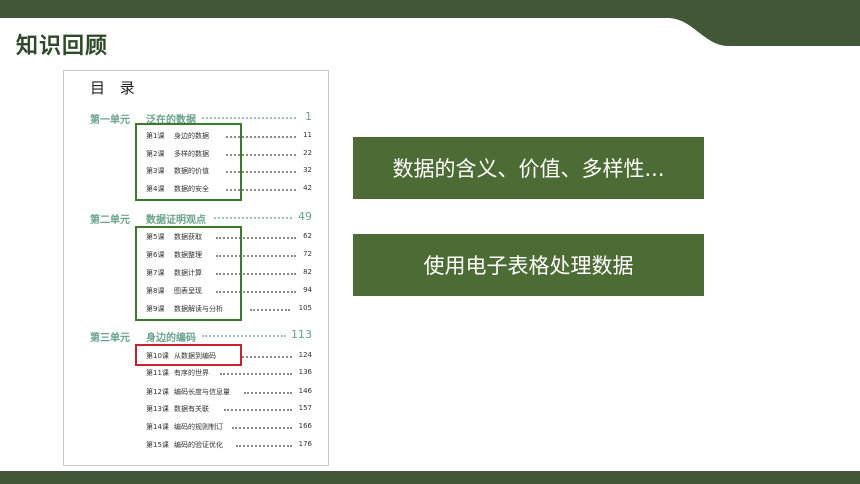  Describe the element at coordinates (229, 372) in the screenshot. I see `lesson-row-11: 第11课 有序的世界 136` at that location.